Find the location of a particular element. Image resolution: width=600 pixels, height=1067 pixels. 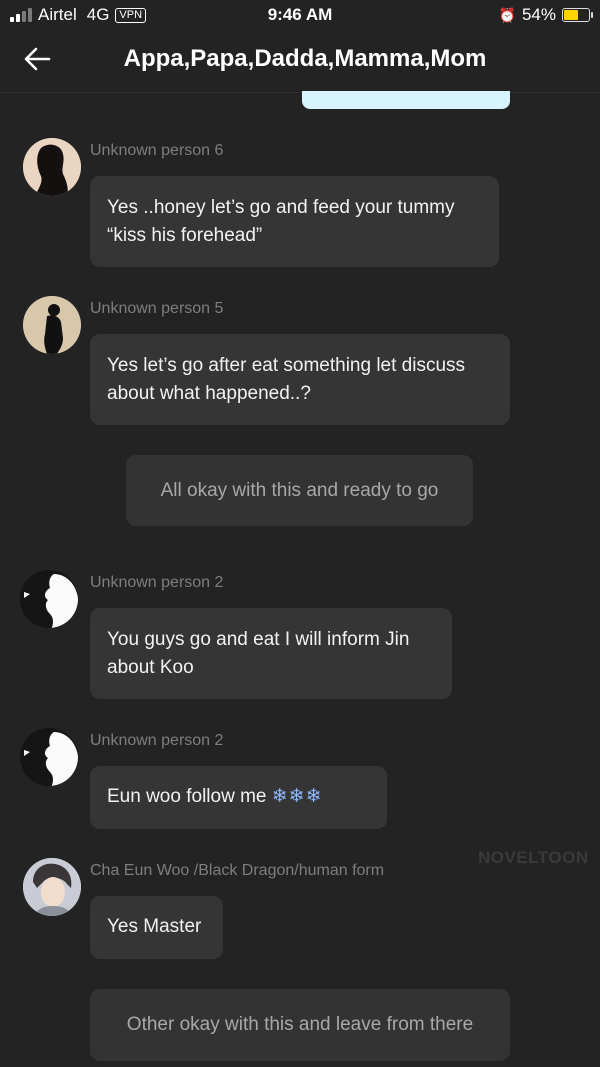

message-text: Eun woo follow me is located at coordinates (187, 796).